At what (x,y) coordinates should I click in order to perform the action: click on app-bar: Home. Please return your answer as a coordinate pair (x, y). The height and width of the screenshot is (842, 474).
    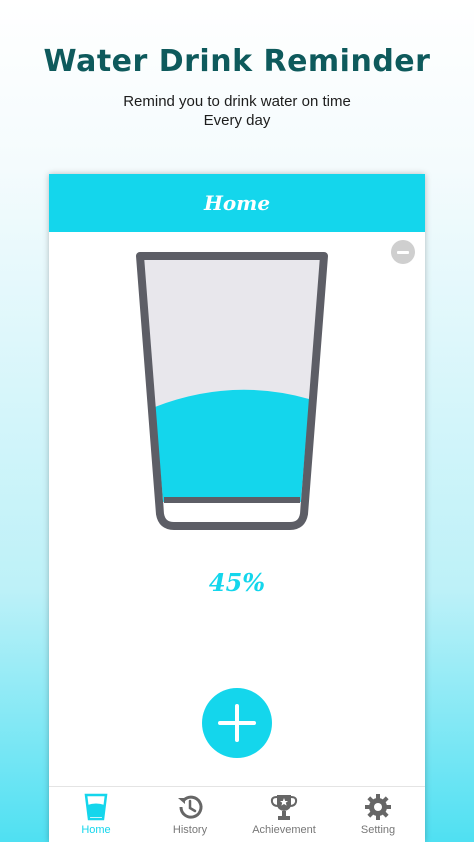
    Looking at the image, I should click on (237, 203).